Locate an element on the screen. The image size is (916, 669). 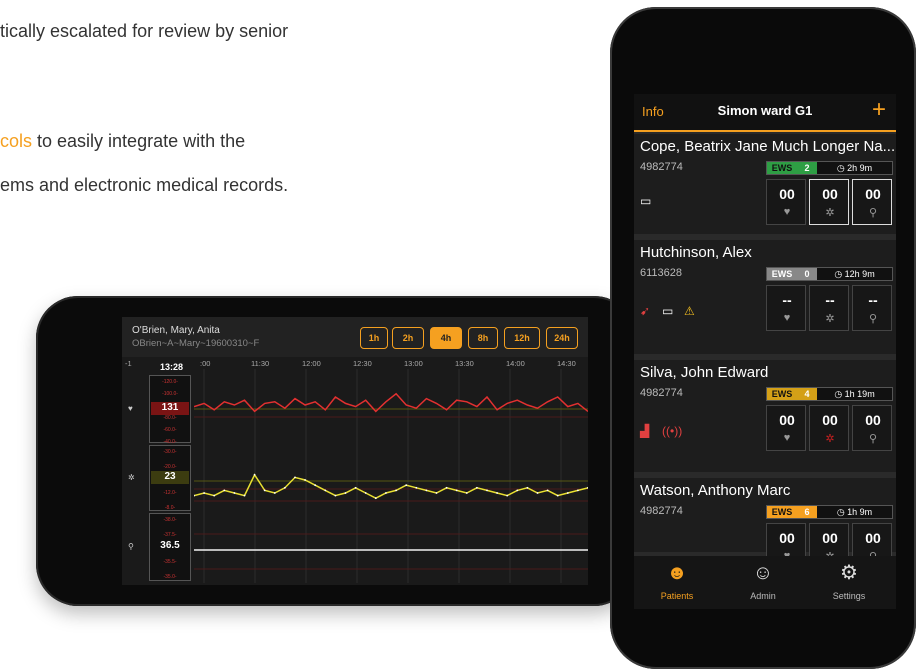
time-tick: 12:00 is located at coordinates (311, 363).